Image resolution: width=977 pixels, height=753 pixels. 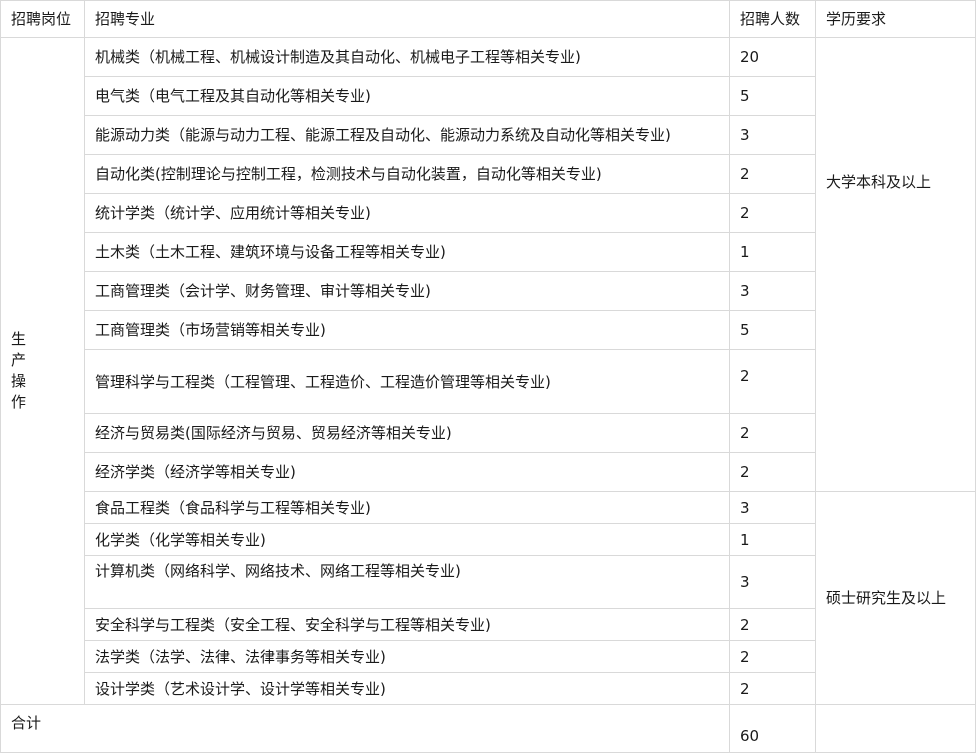 I want to click on major-cell: 电气类（电气工程及其自动化等相关专业), so click(x=407, y=96).